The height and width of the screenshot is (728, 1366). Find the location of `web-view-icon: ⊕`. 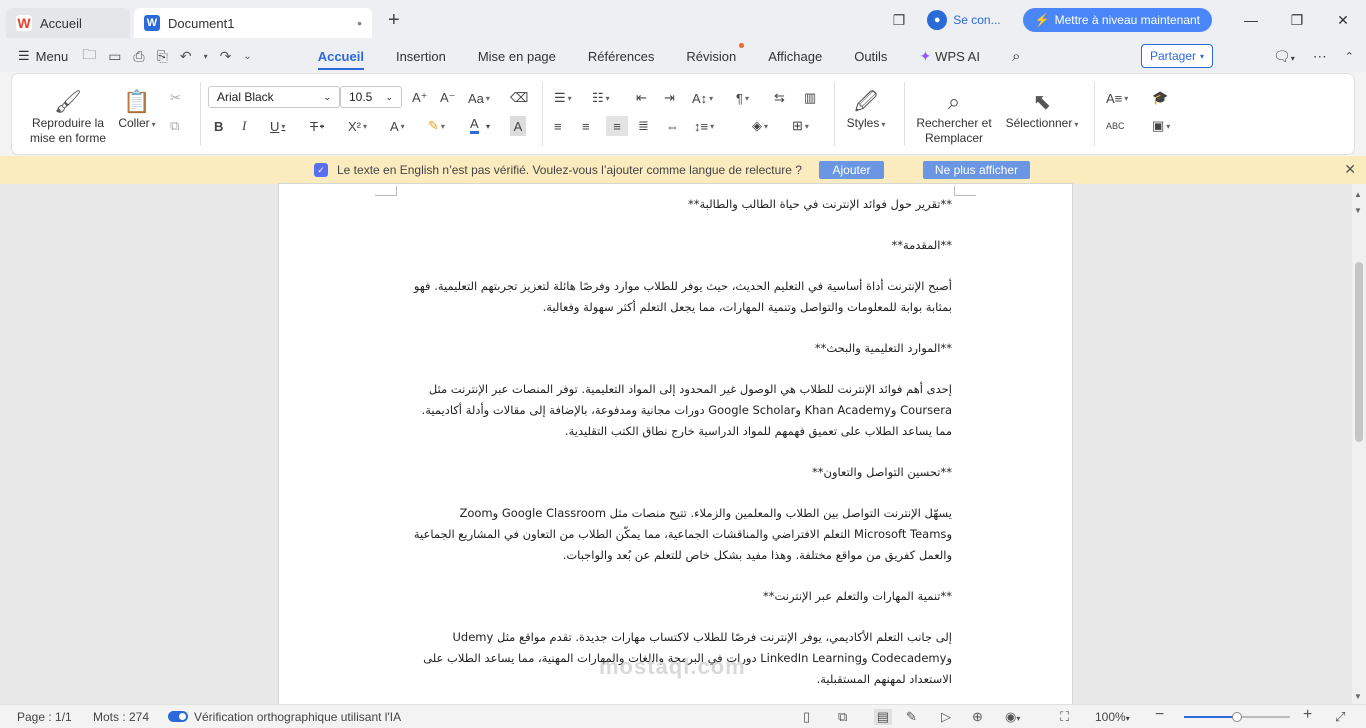

web-view-icon: ⊕ is located at coordinates (977, 717).